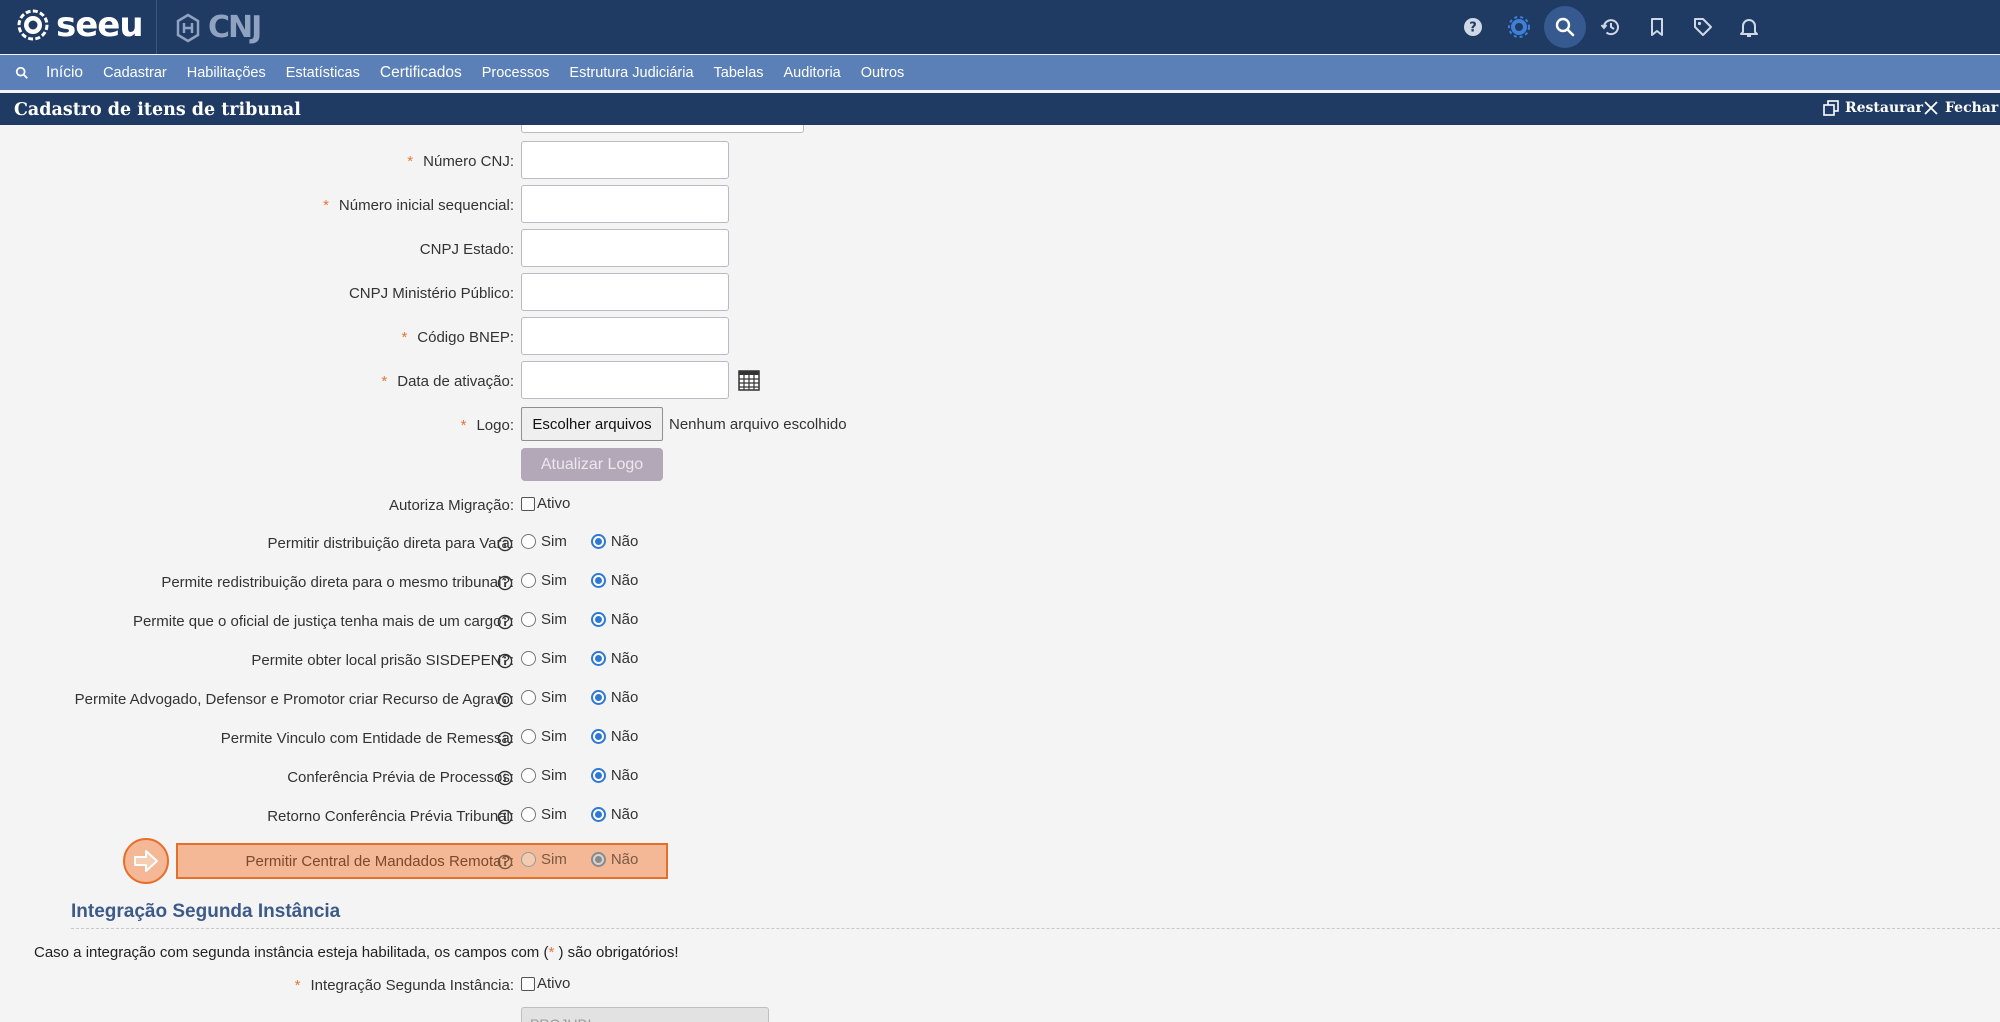  What do you see at coordinates (1035, 928) in the screenshot?
I see `section-divider` at bounding box center [1035, 928].